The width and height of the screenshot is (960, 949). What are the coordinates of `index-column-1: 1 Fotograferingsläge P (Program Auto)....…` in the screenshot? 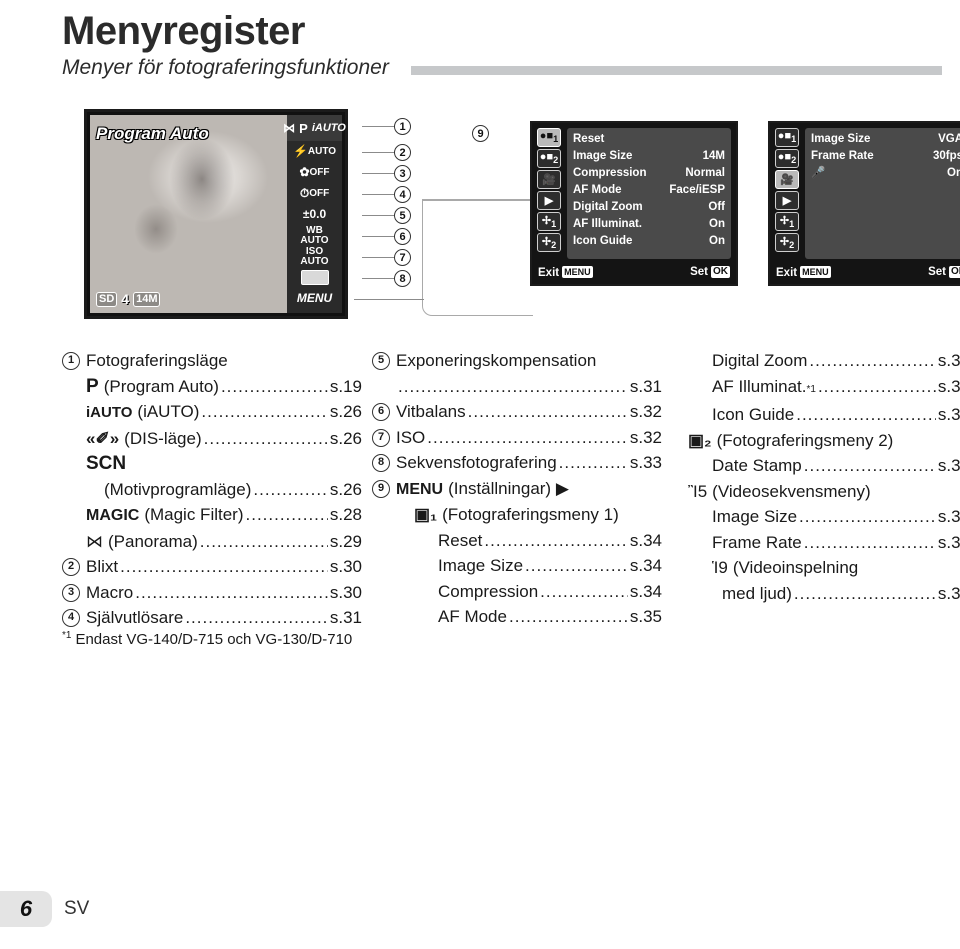 It's located at (212, 489).